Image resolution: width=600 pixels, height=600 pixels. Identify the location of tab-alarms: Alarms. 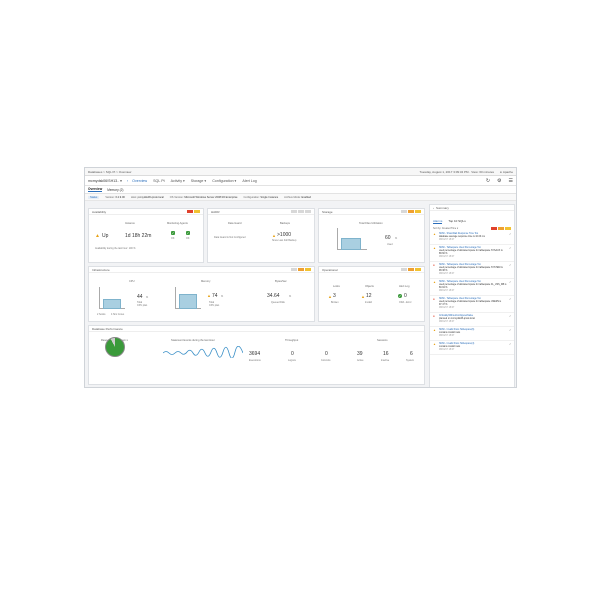
(438, 221).